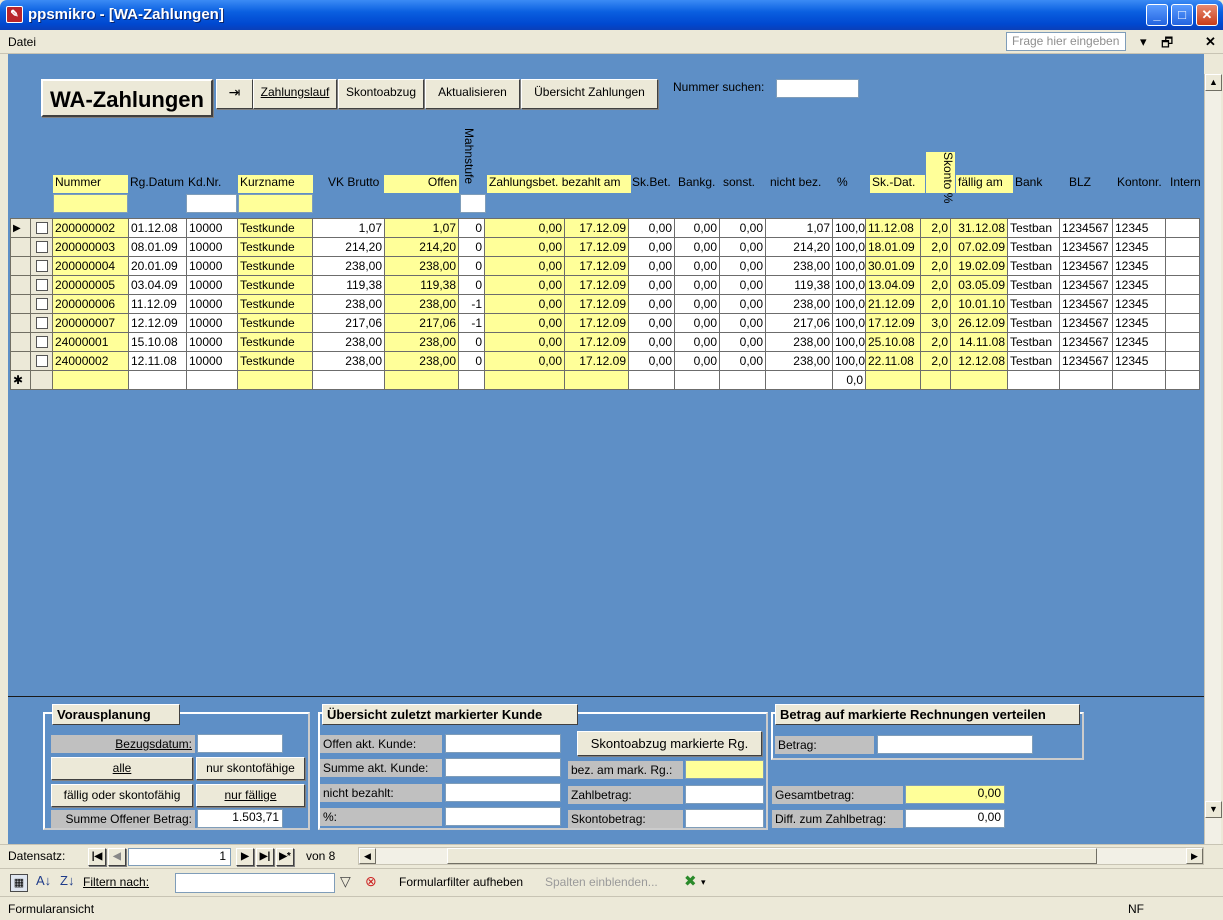 Image resolution: width=1223 pixels, height=920 pixels. I want to click on table-cell: 30.01.09, so click(893, 266).